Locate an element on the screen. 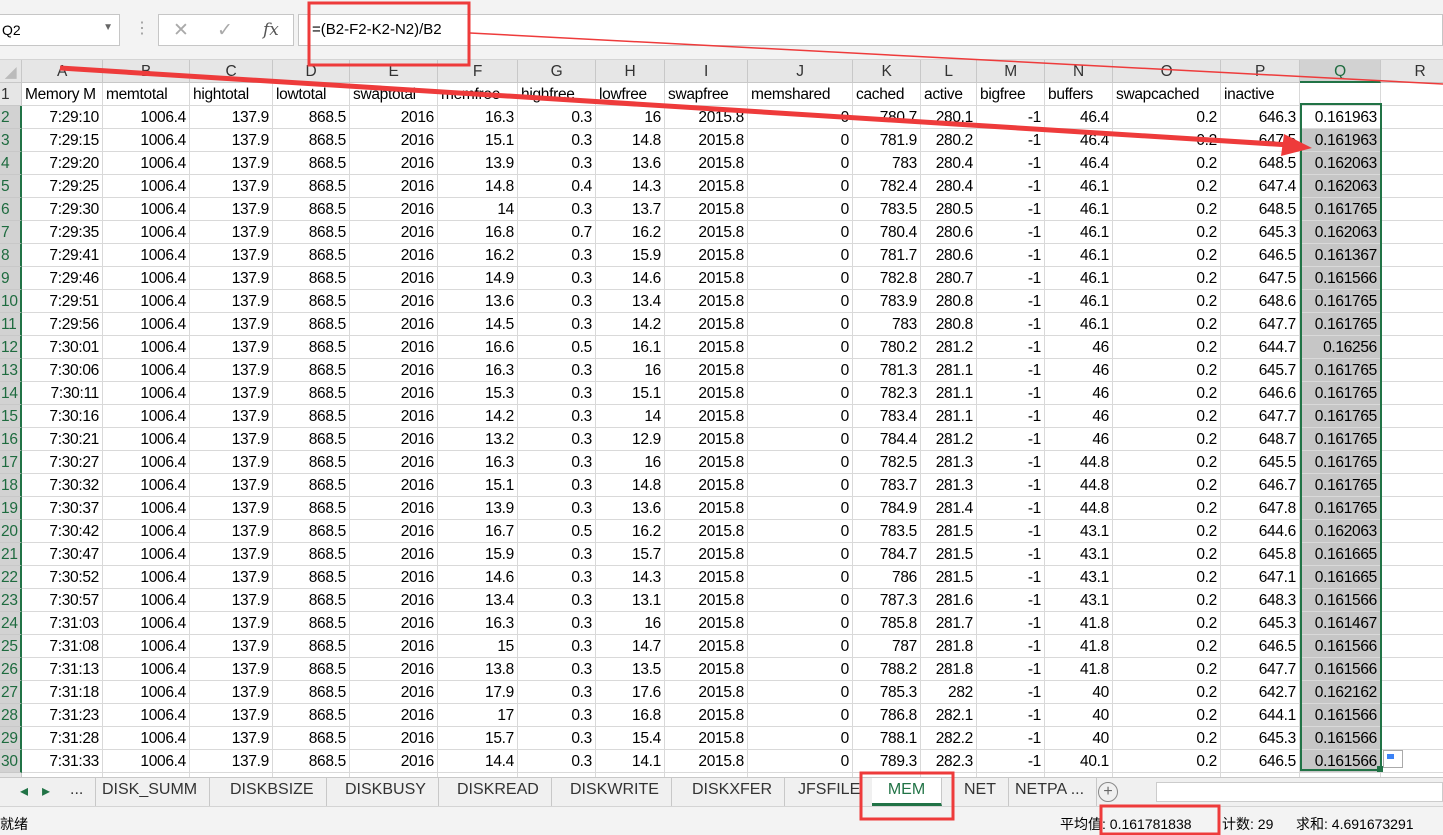  column-header-m: M is located at coordinates (1011, 71).